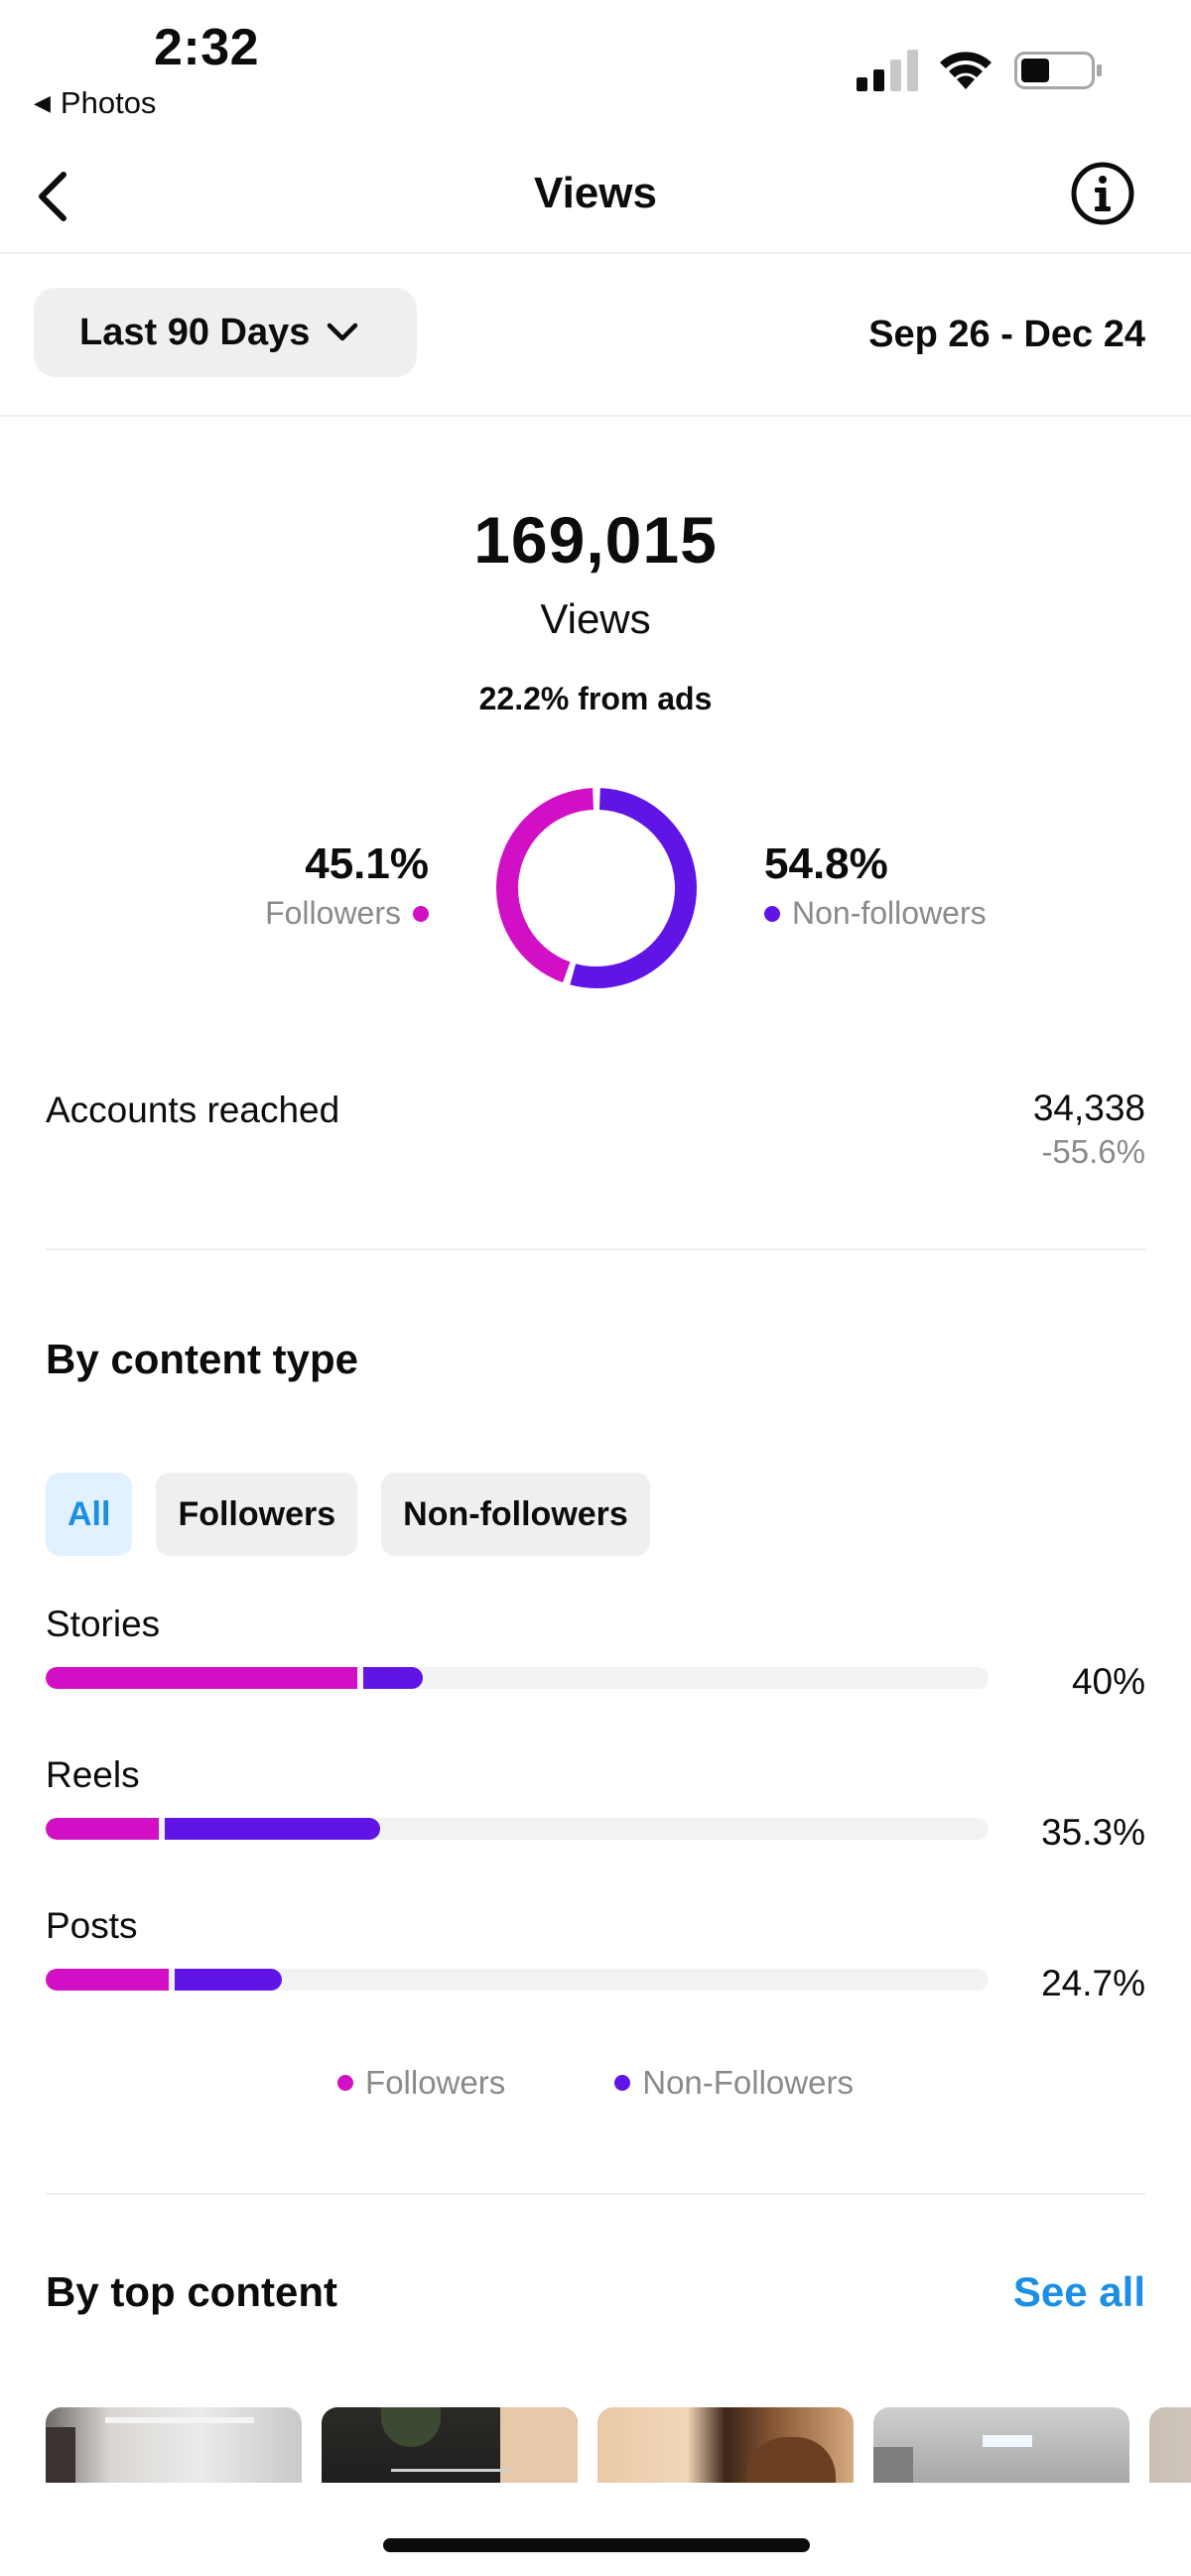 Image resolution: width=1191 pixels, height=2576 pixels. What do you see at coordinates (343, 332) in the screenshot?
I see `chevron-down-icon` at bounding box center [343, 332].